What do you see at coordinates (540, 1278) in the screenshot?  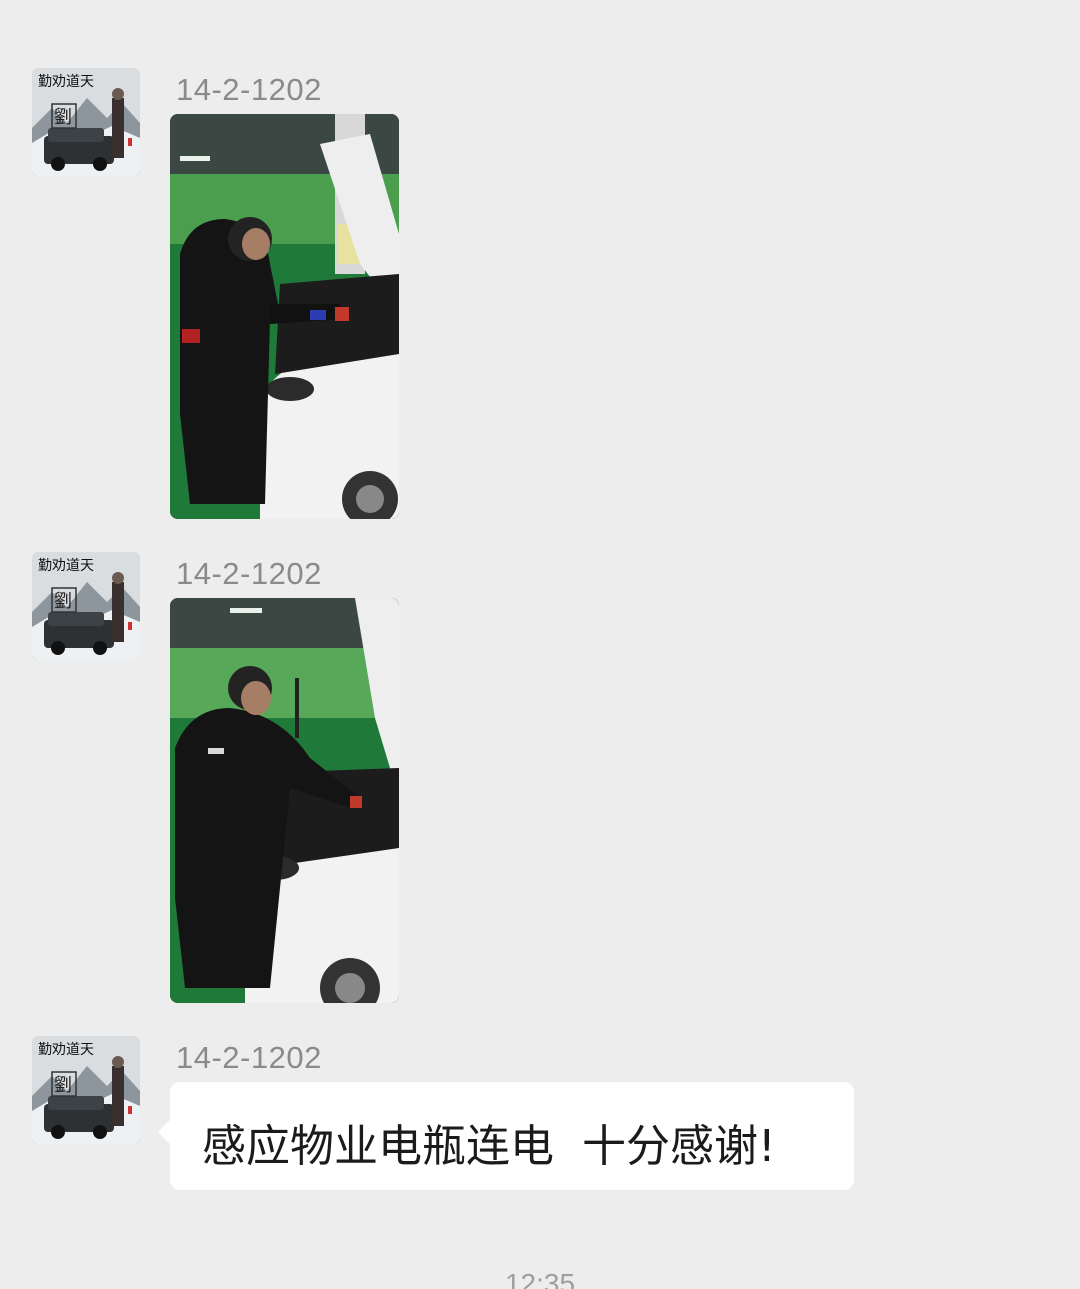 I see `message-timestamp: 12:35` at bounding box center [540, 1278].